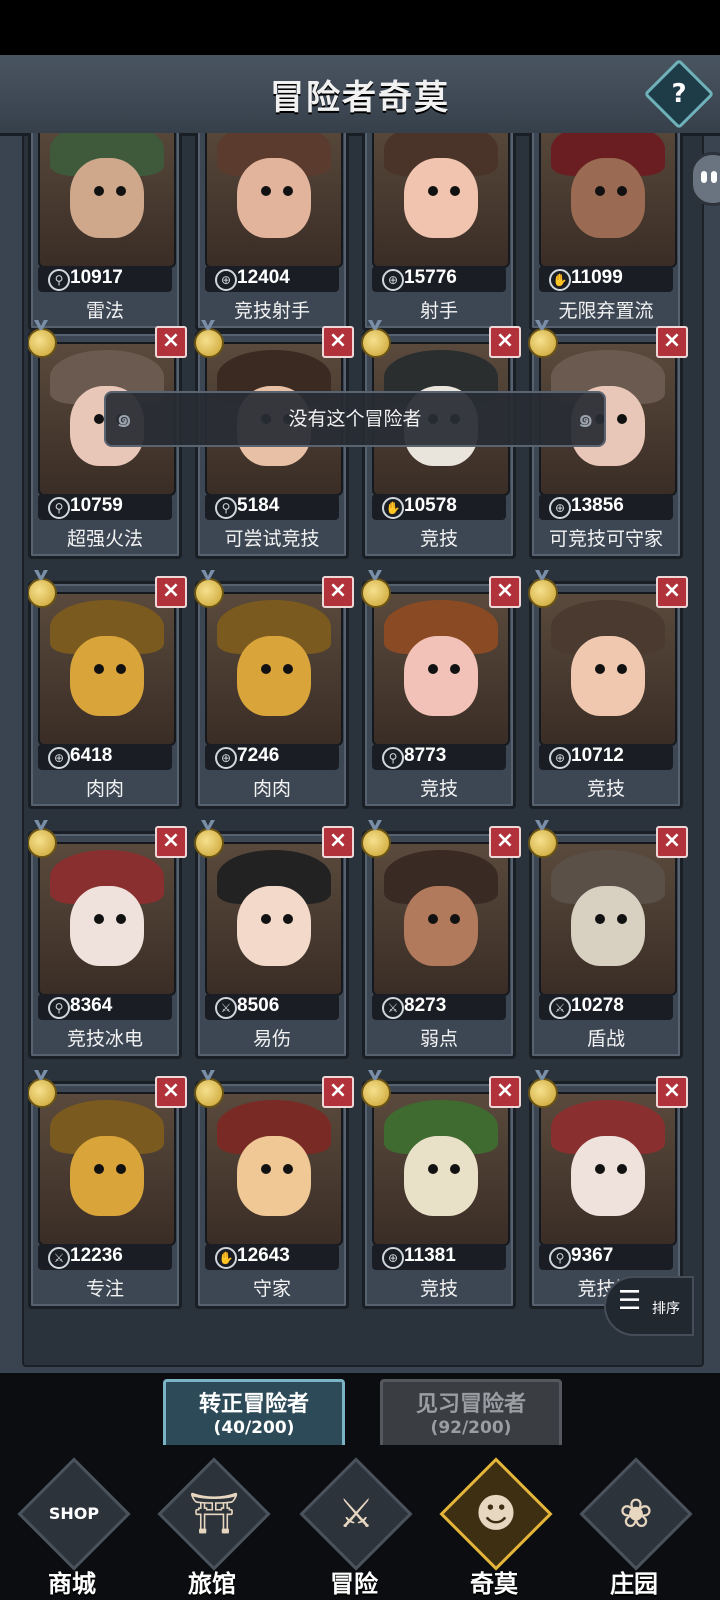  What do you see at coordinates (393, 758) in the screenshot?
I see `staff-icon: ⚲` at bounding box center [393, 758].